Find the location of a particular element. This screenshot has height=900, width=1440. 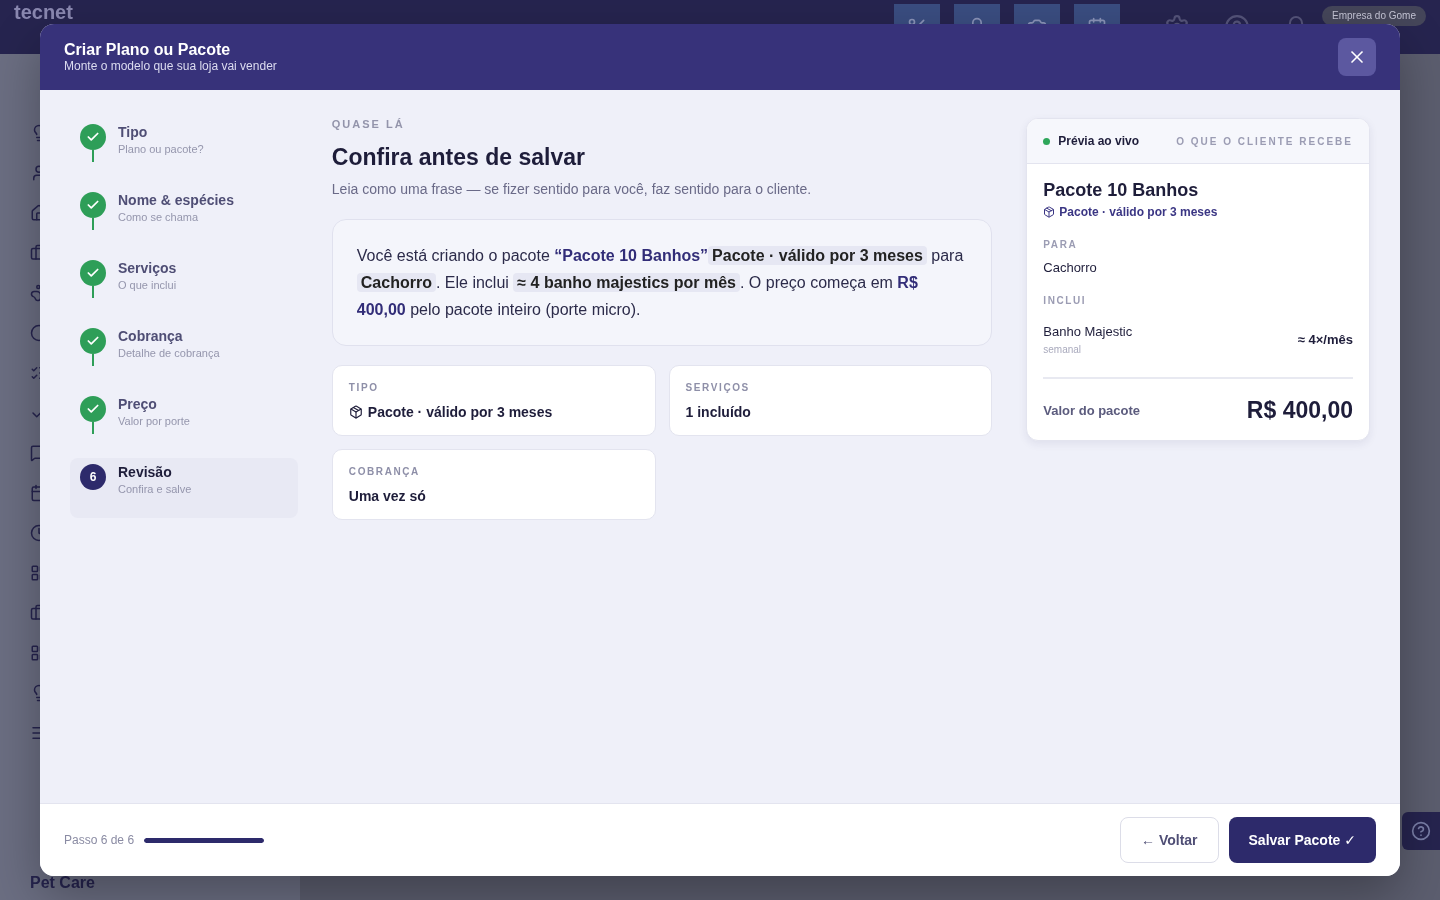

step-subtitle: Plano ou pacote? is located at coordinates (161, 149).